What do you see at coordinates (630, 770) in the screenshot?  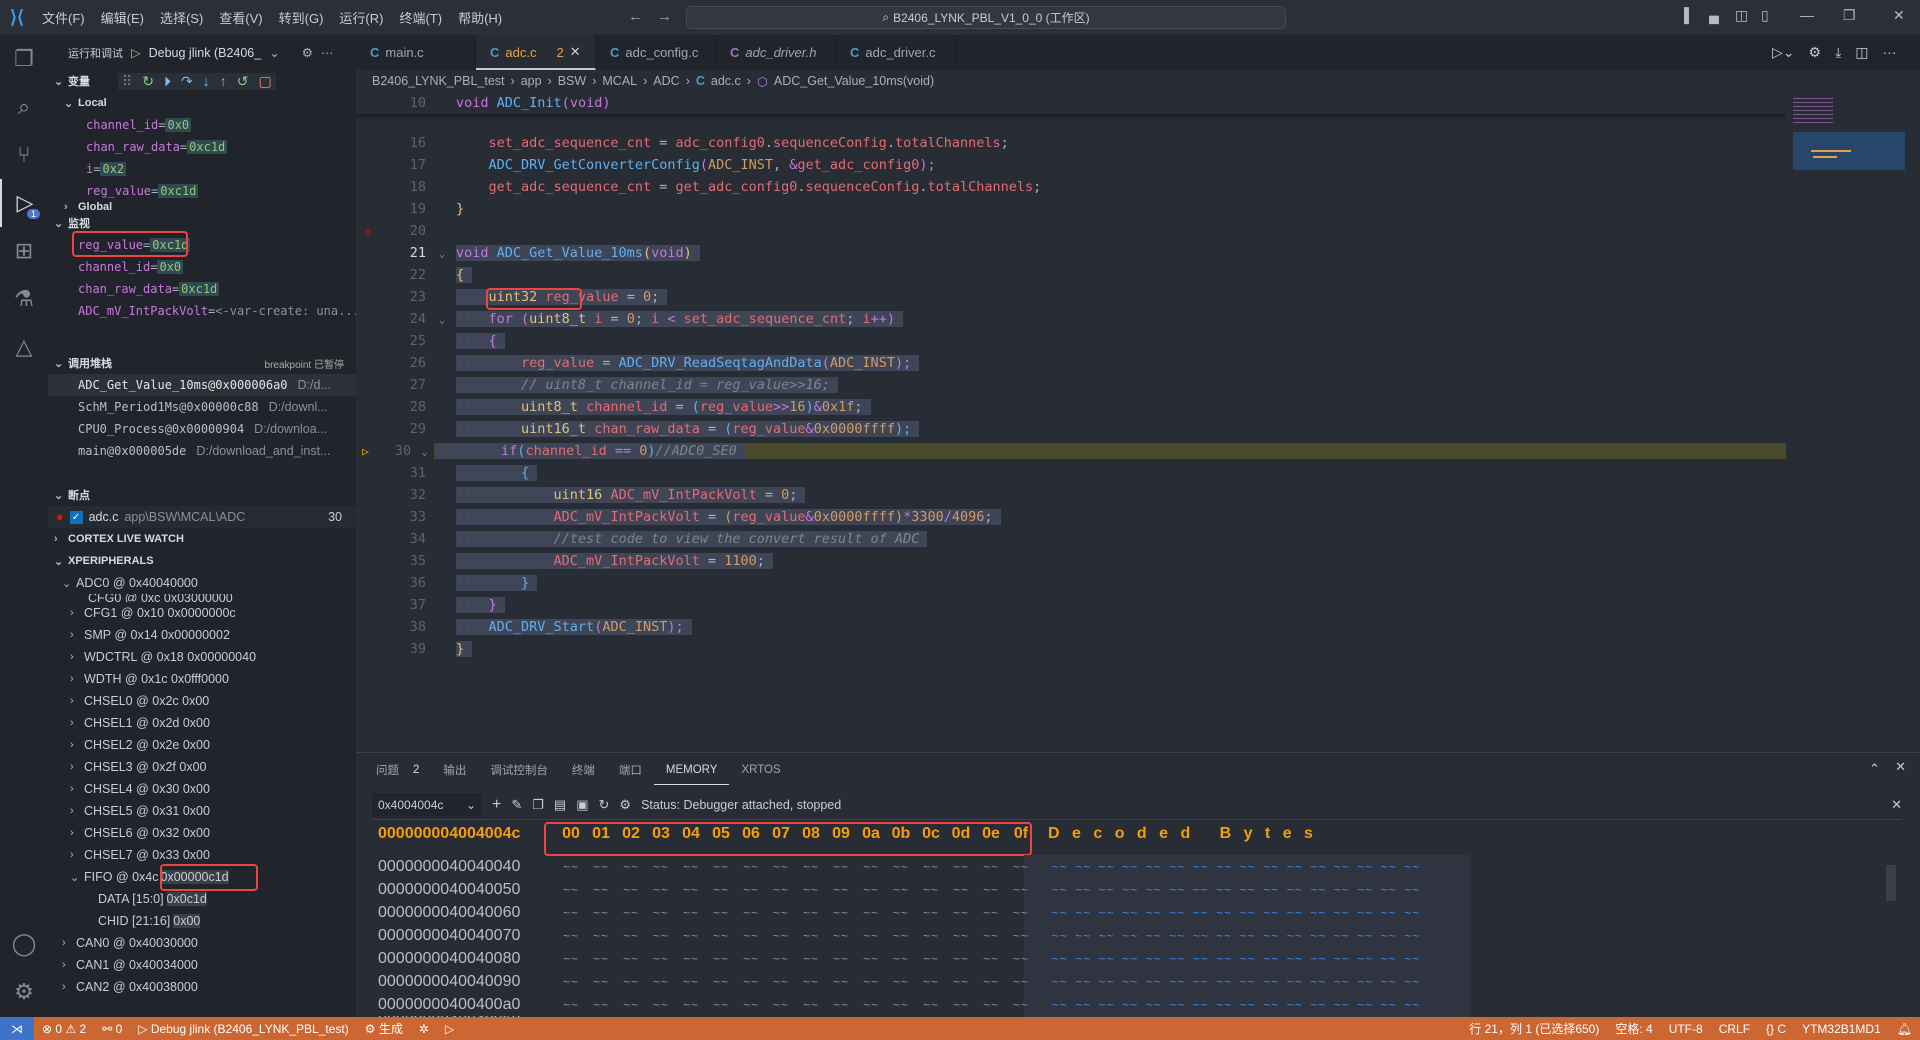 I see `panel-tab-4: 端口` at bounding box center [630, 770].